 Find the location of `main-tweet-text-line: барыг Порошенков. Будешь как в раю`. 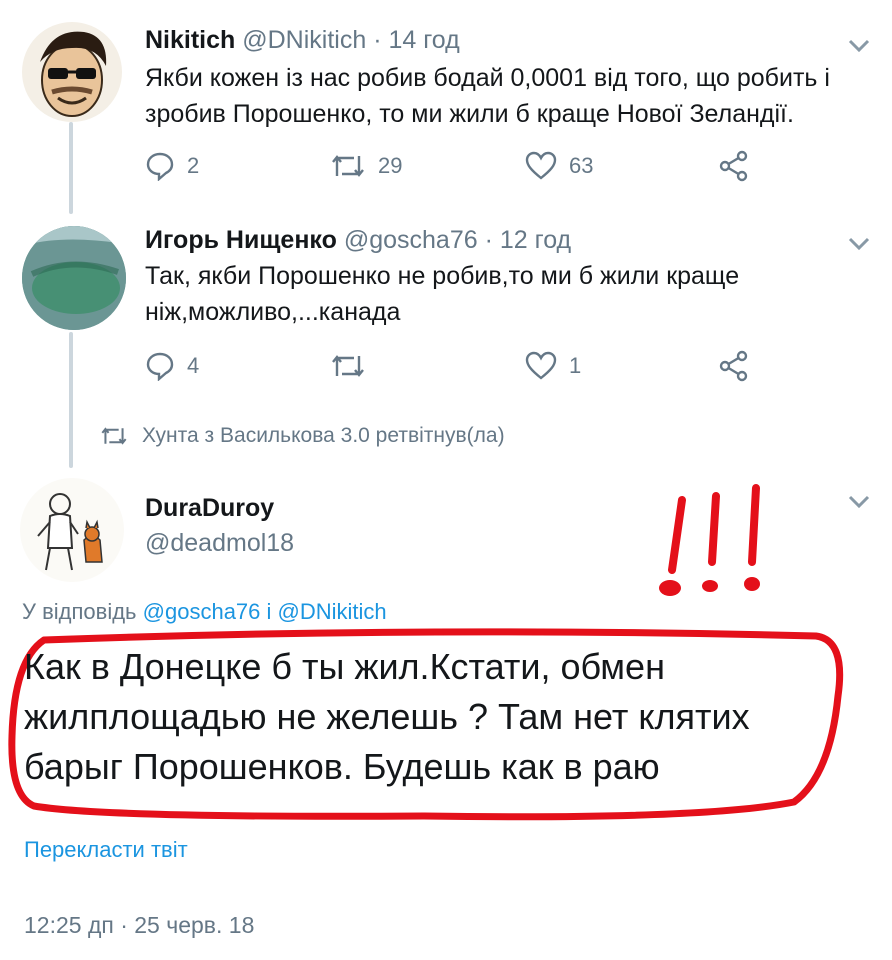

main-tweet-text-line: барыг Порошенков. Будешь как в раю is located at coordinates (342, 766).